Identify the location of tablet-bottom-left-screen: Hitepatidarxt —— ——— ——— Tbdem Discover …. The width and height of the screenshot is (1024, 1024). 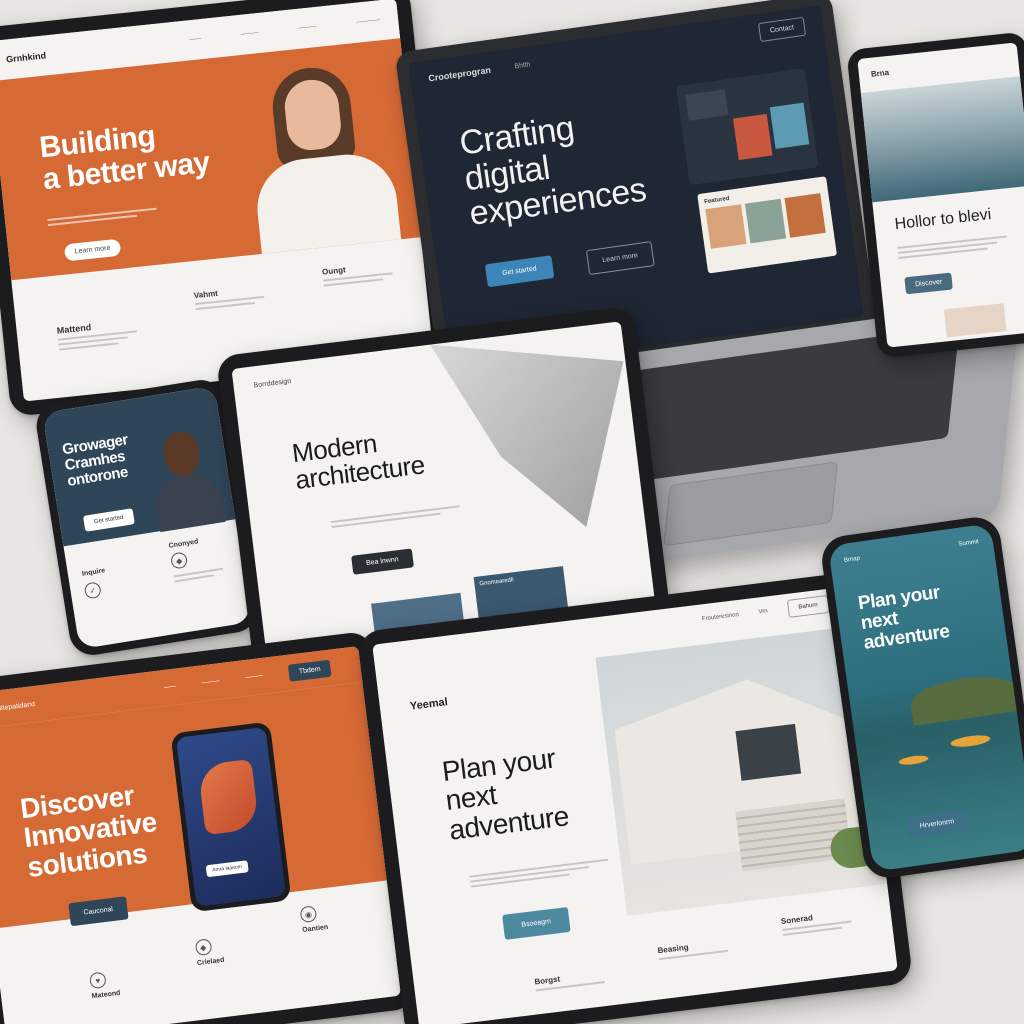
(200, 835).